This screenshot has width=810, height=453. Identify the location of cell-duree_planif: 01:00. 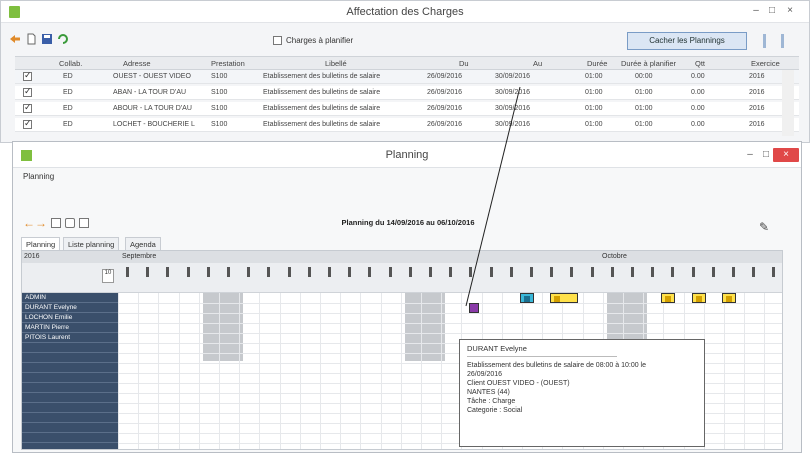
(644, 108).